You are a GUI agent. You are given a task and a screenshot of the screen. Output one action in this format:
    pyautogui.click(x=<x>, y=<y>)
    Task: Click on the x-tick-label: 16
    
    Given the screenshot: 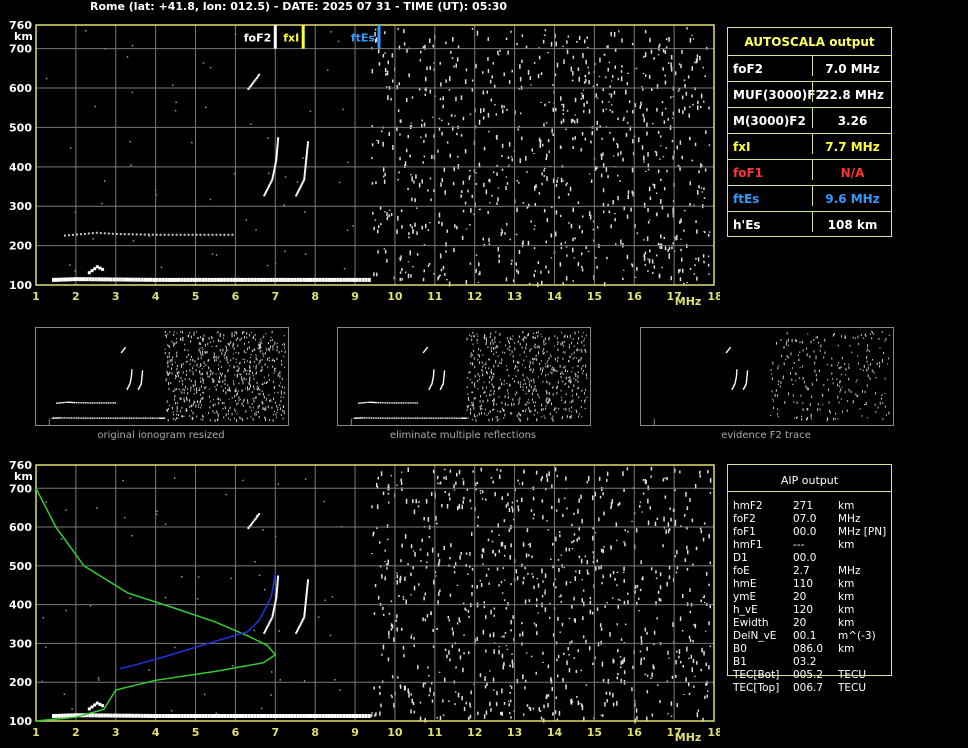 What is the action you would take?
    pyautogui.click(x=635, y=732)
    